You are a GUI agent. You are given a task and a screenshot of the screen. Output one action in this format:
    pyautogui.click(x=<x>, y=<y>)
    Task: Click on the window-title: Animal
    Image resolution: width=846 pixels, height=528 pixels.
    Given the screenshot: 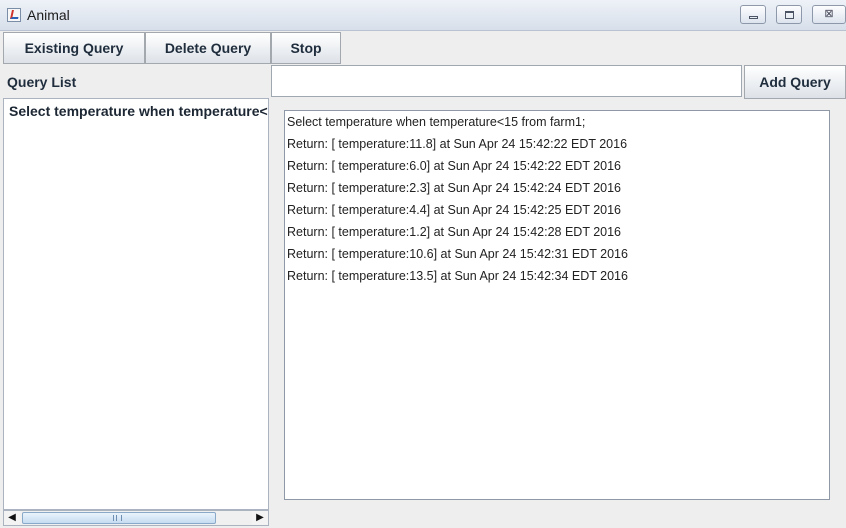 What is the action you would take?
    pyautogui.click(x=48, y=15)
    